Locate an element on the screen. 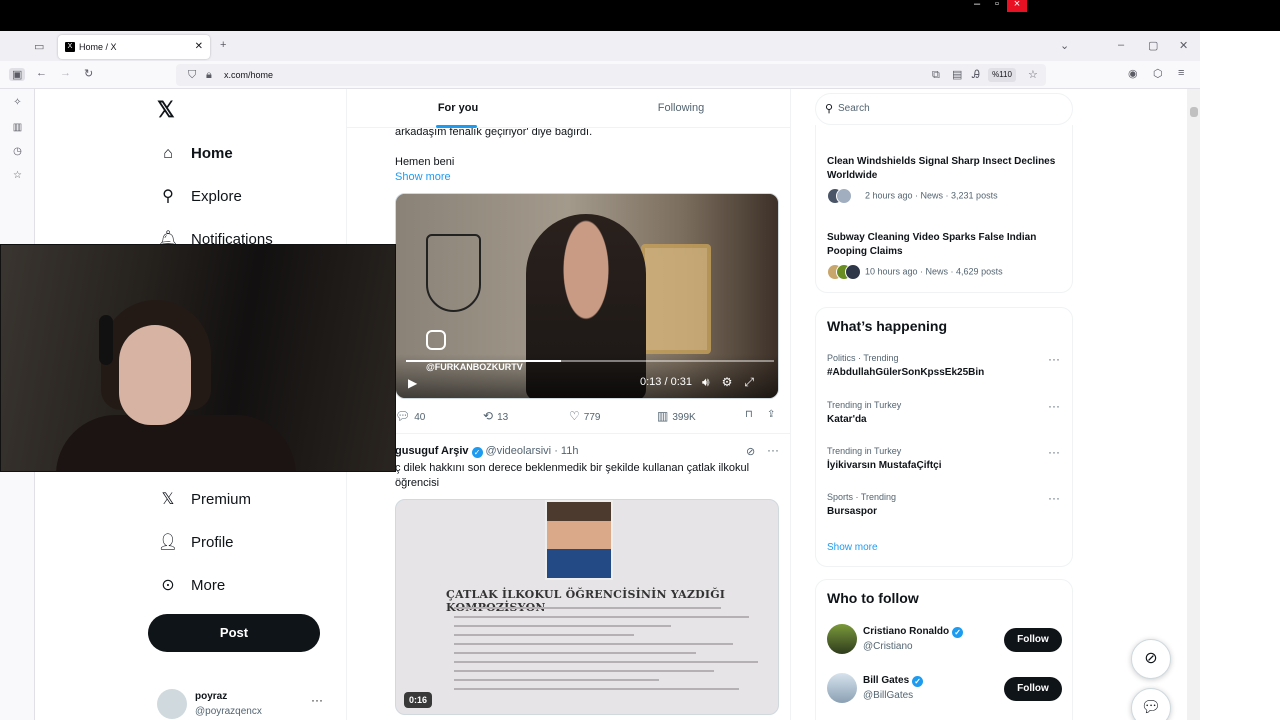  webcam-overlay is located at coordinates (198, 358).